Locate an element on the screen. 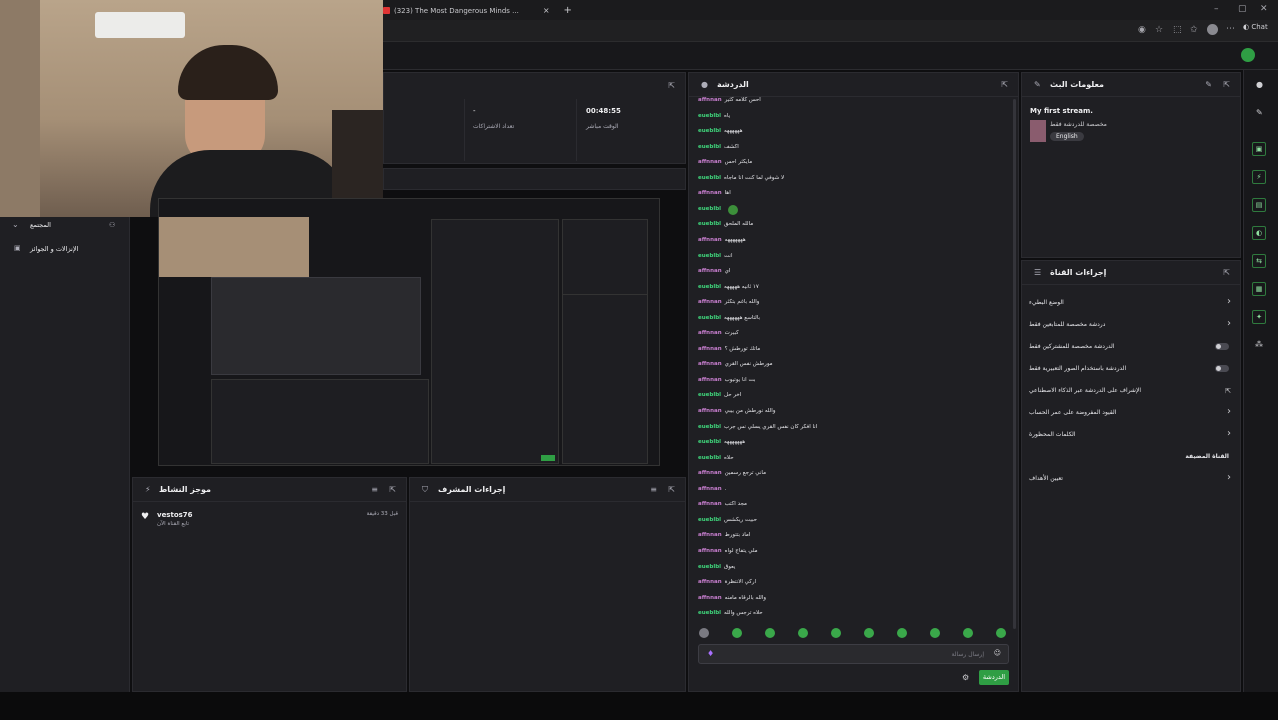  pencil-icon: ✎ is located at coordinates (1259, 112).